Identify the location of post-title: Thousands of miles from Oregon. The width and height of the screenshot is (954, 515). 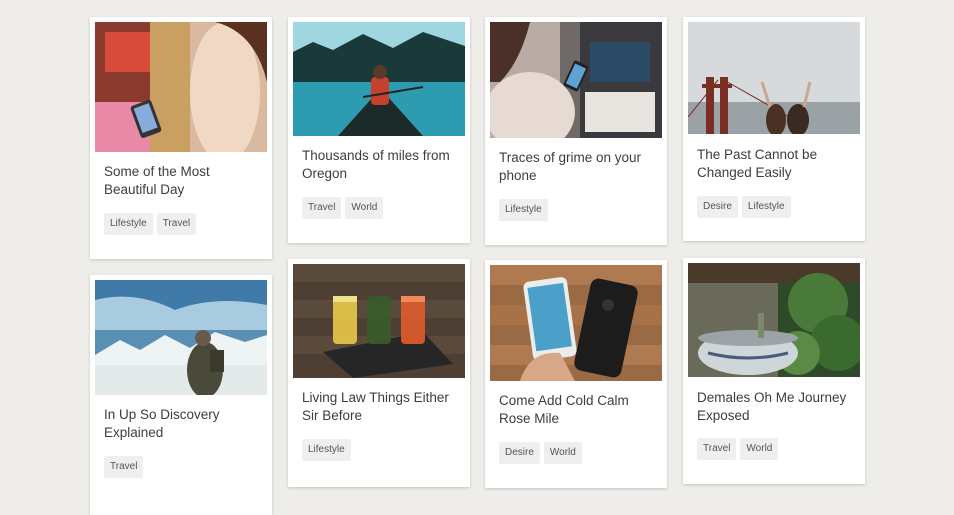
(380, 165).